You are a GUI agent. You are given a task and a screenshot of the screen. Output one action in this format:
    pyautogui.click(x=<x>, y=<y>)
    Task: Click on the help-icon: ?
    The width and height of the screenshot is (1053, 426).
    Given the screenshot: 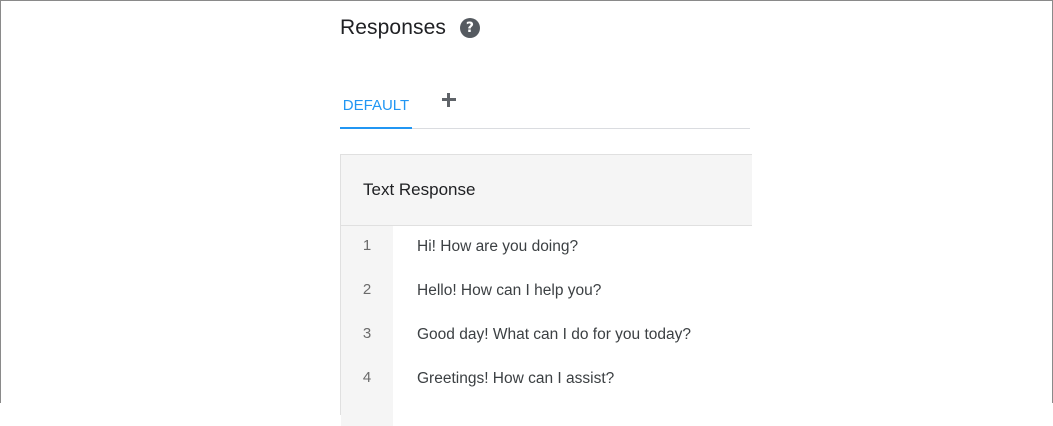 What is the action you would take?
    pyautogui.click(x=469, y=28)
    